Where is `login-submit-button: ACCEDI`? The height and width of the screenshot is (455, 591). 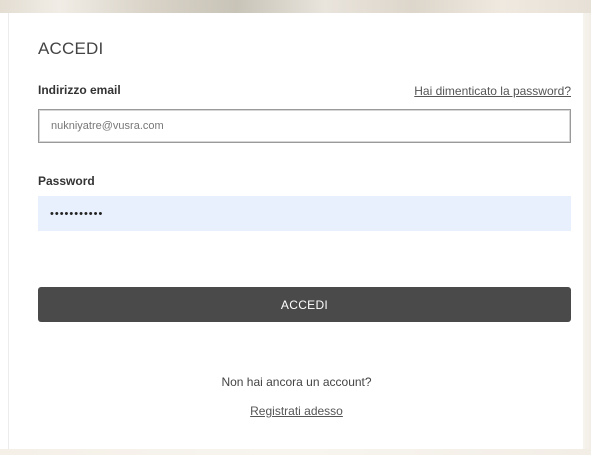 login-submit-button: ACCEDI is located at coordinates (304, 304).